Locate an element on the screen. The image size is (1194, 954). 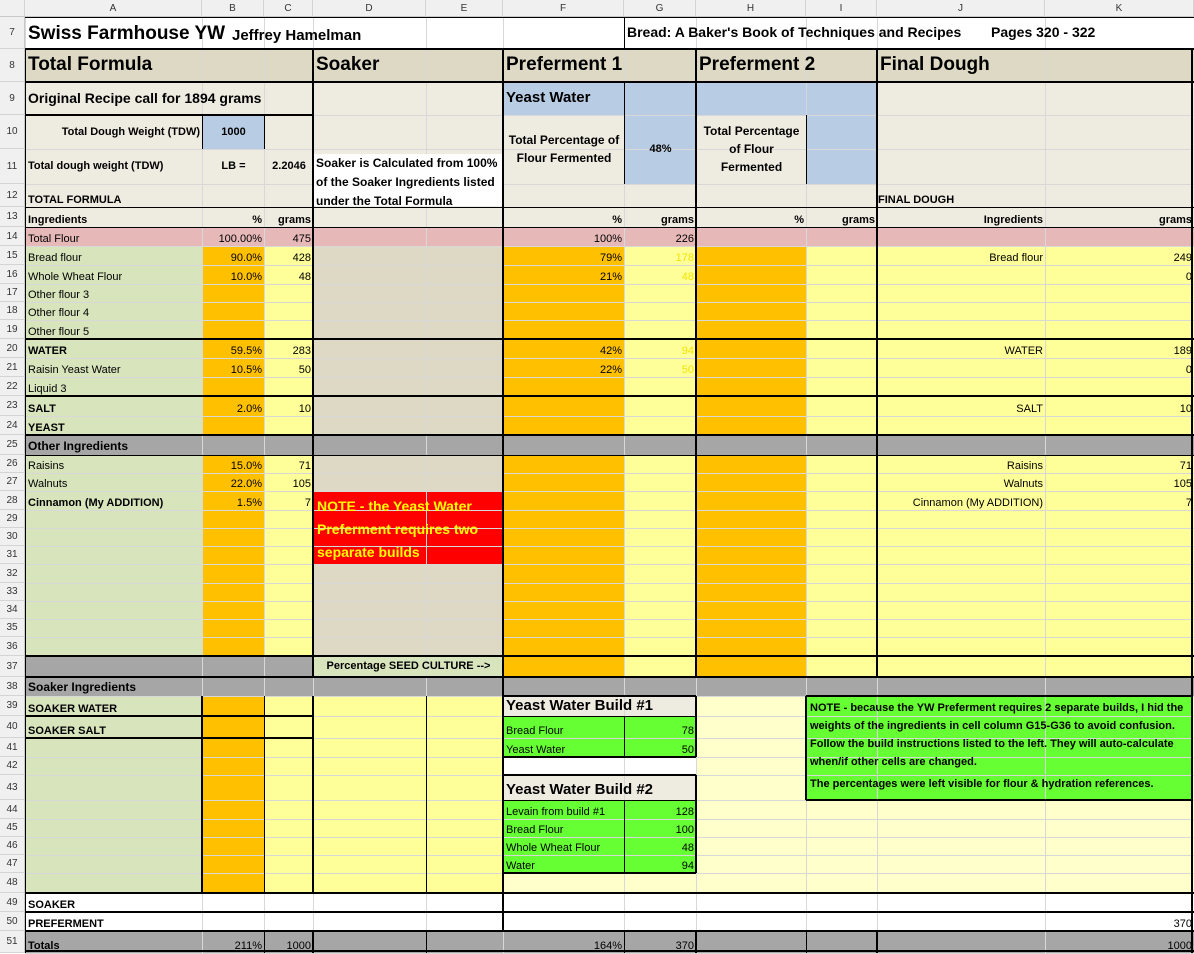
soaker-water-label: SOAKER WATER is located at coordinates (113, 706).